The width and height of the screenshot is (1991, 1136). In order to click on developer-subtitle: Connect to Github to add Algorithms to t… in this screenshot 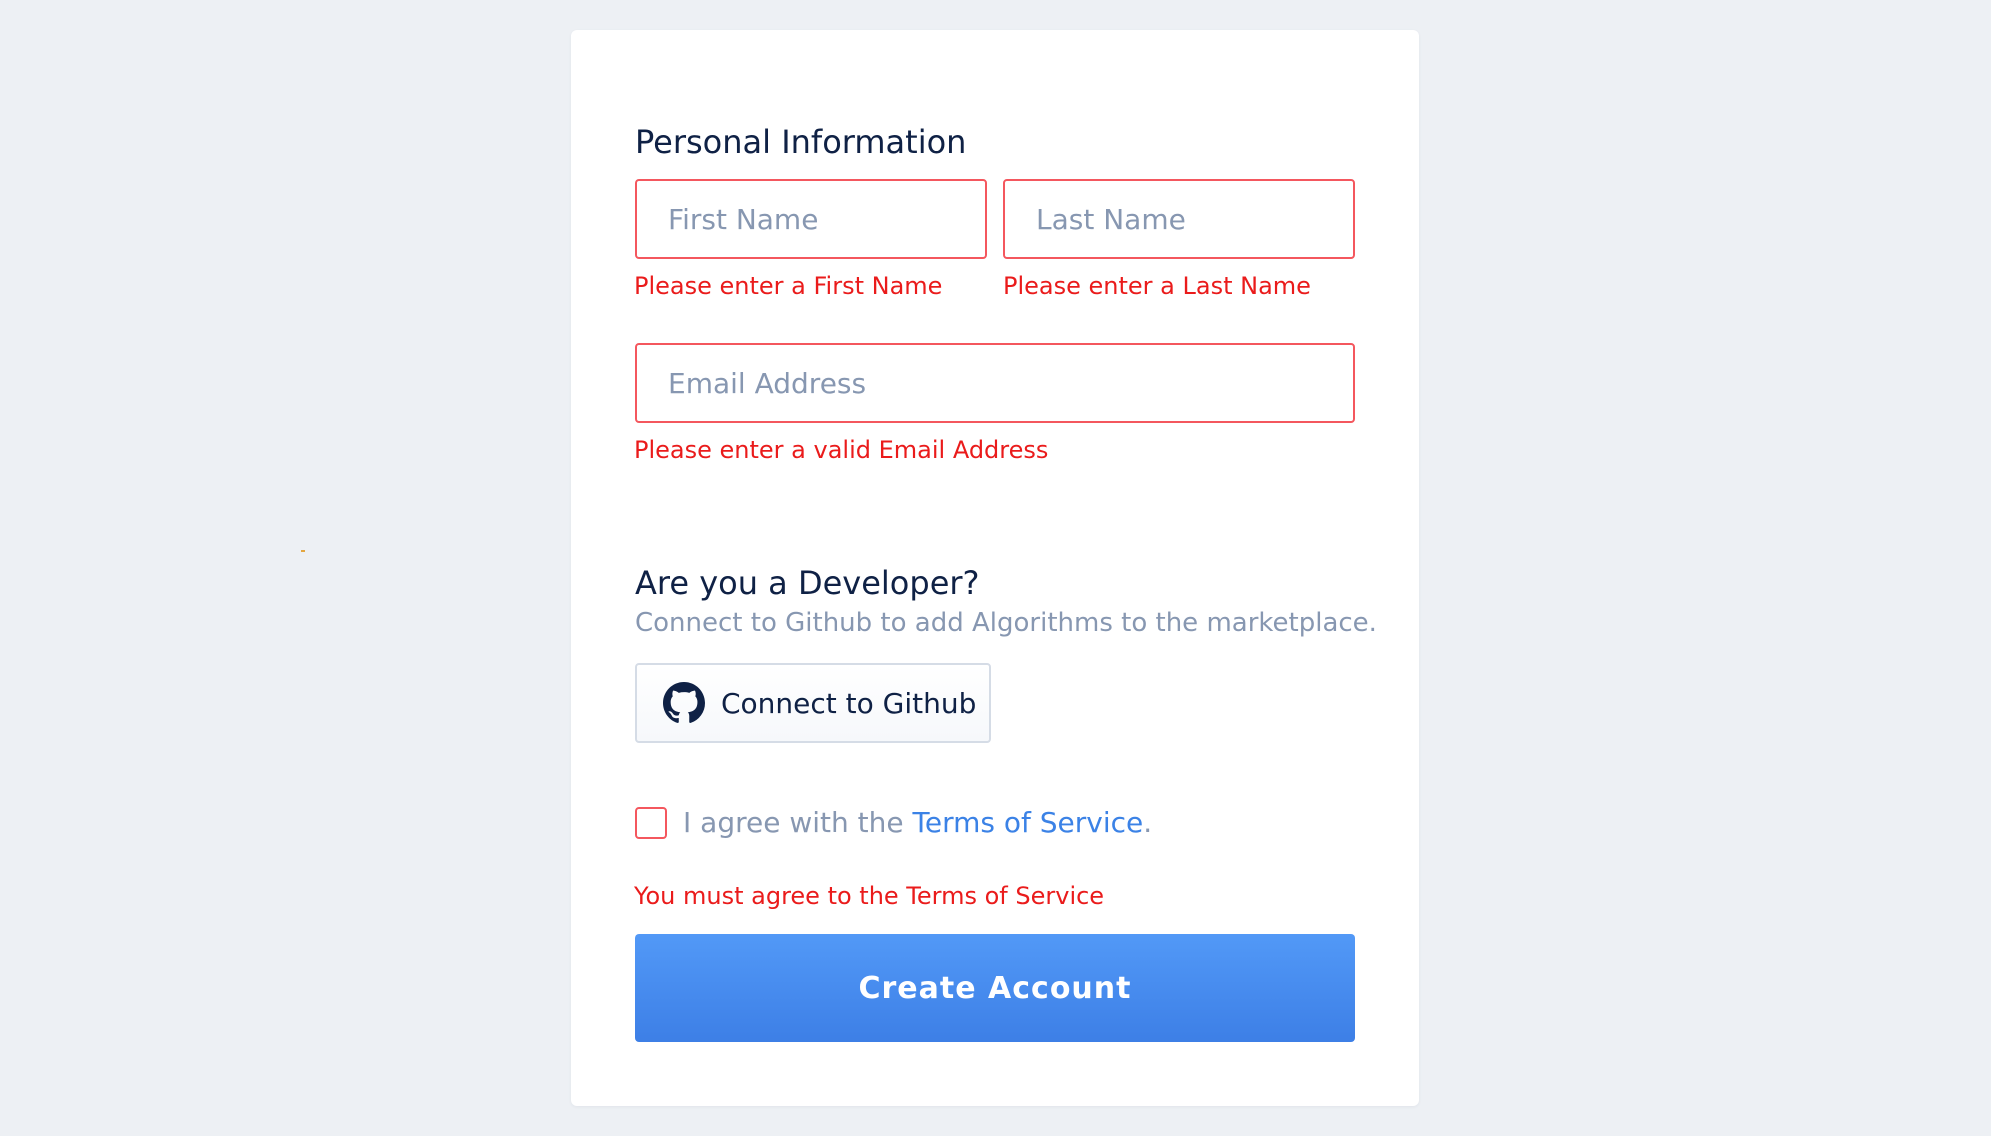, I will do `click(1006, 623)`.